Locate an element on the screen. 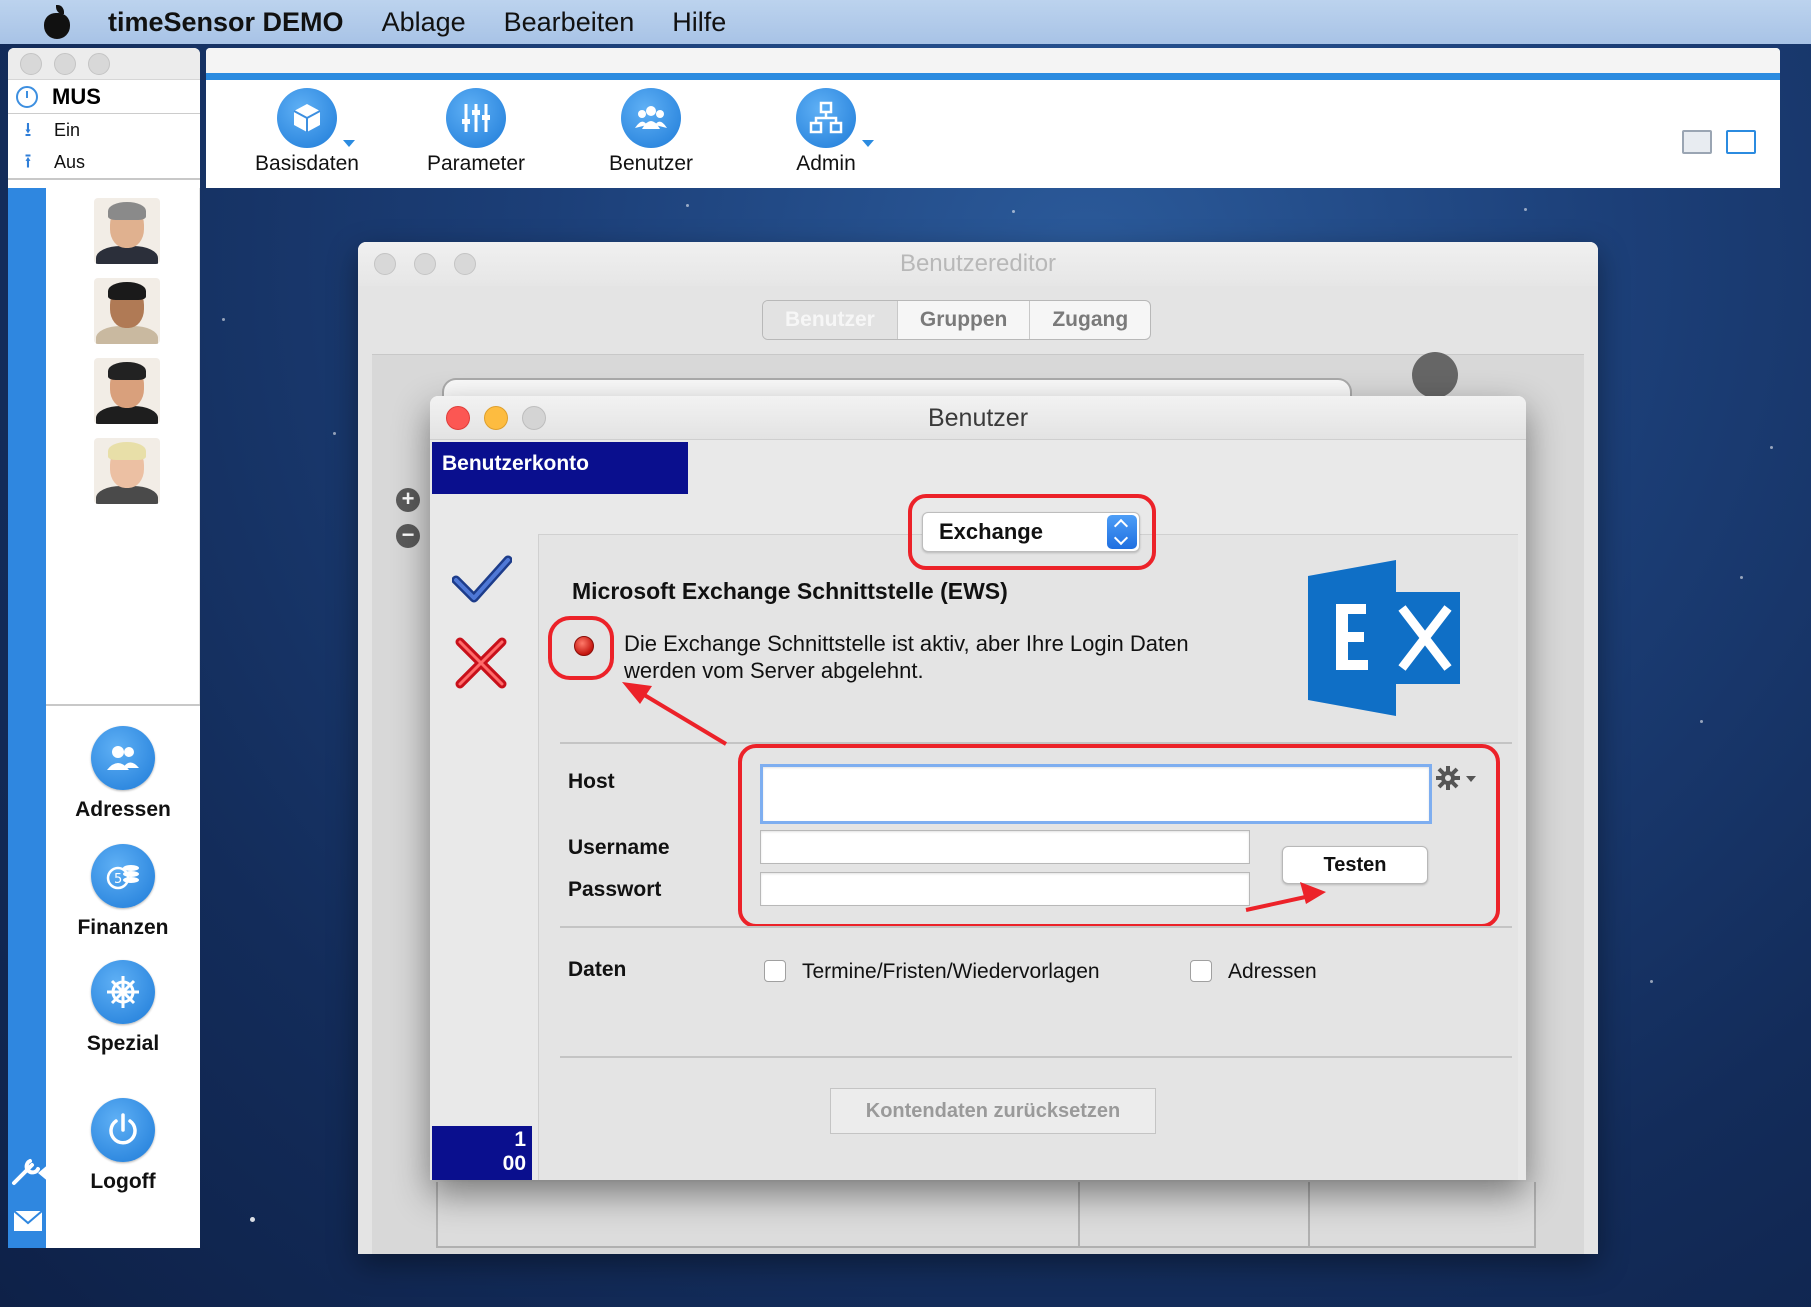  stepper-icon is located at coordinates (1122, 532).